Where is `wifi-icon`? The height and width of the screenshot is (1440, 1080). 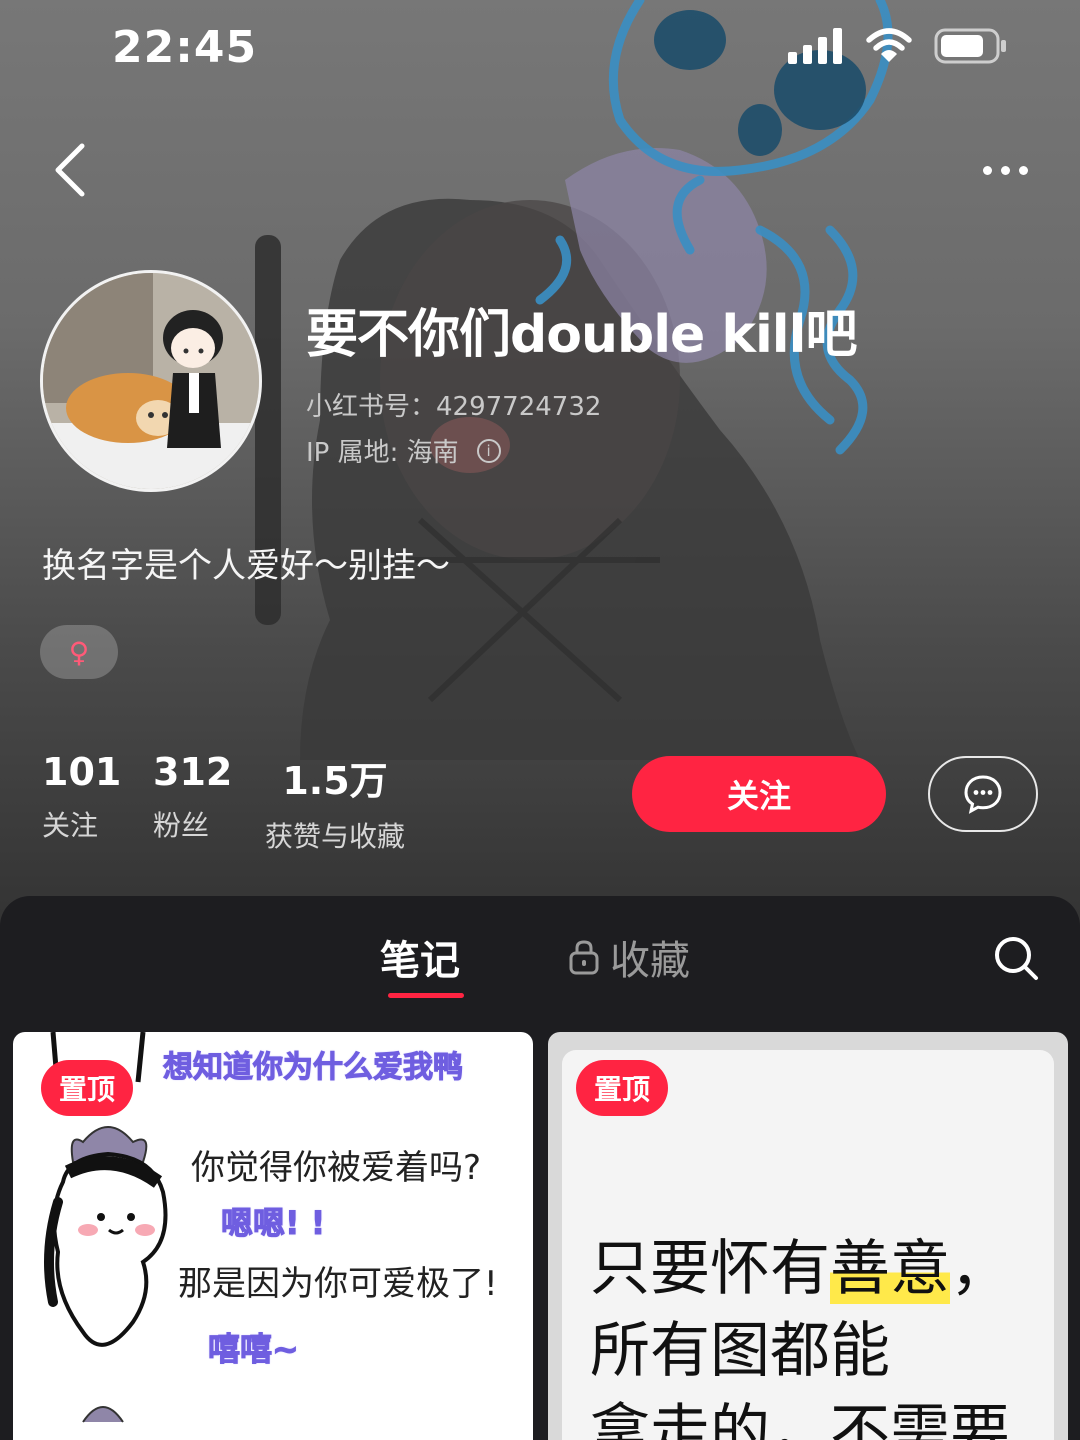
wifi-icon is located at coordinates (889, 45).